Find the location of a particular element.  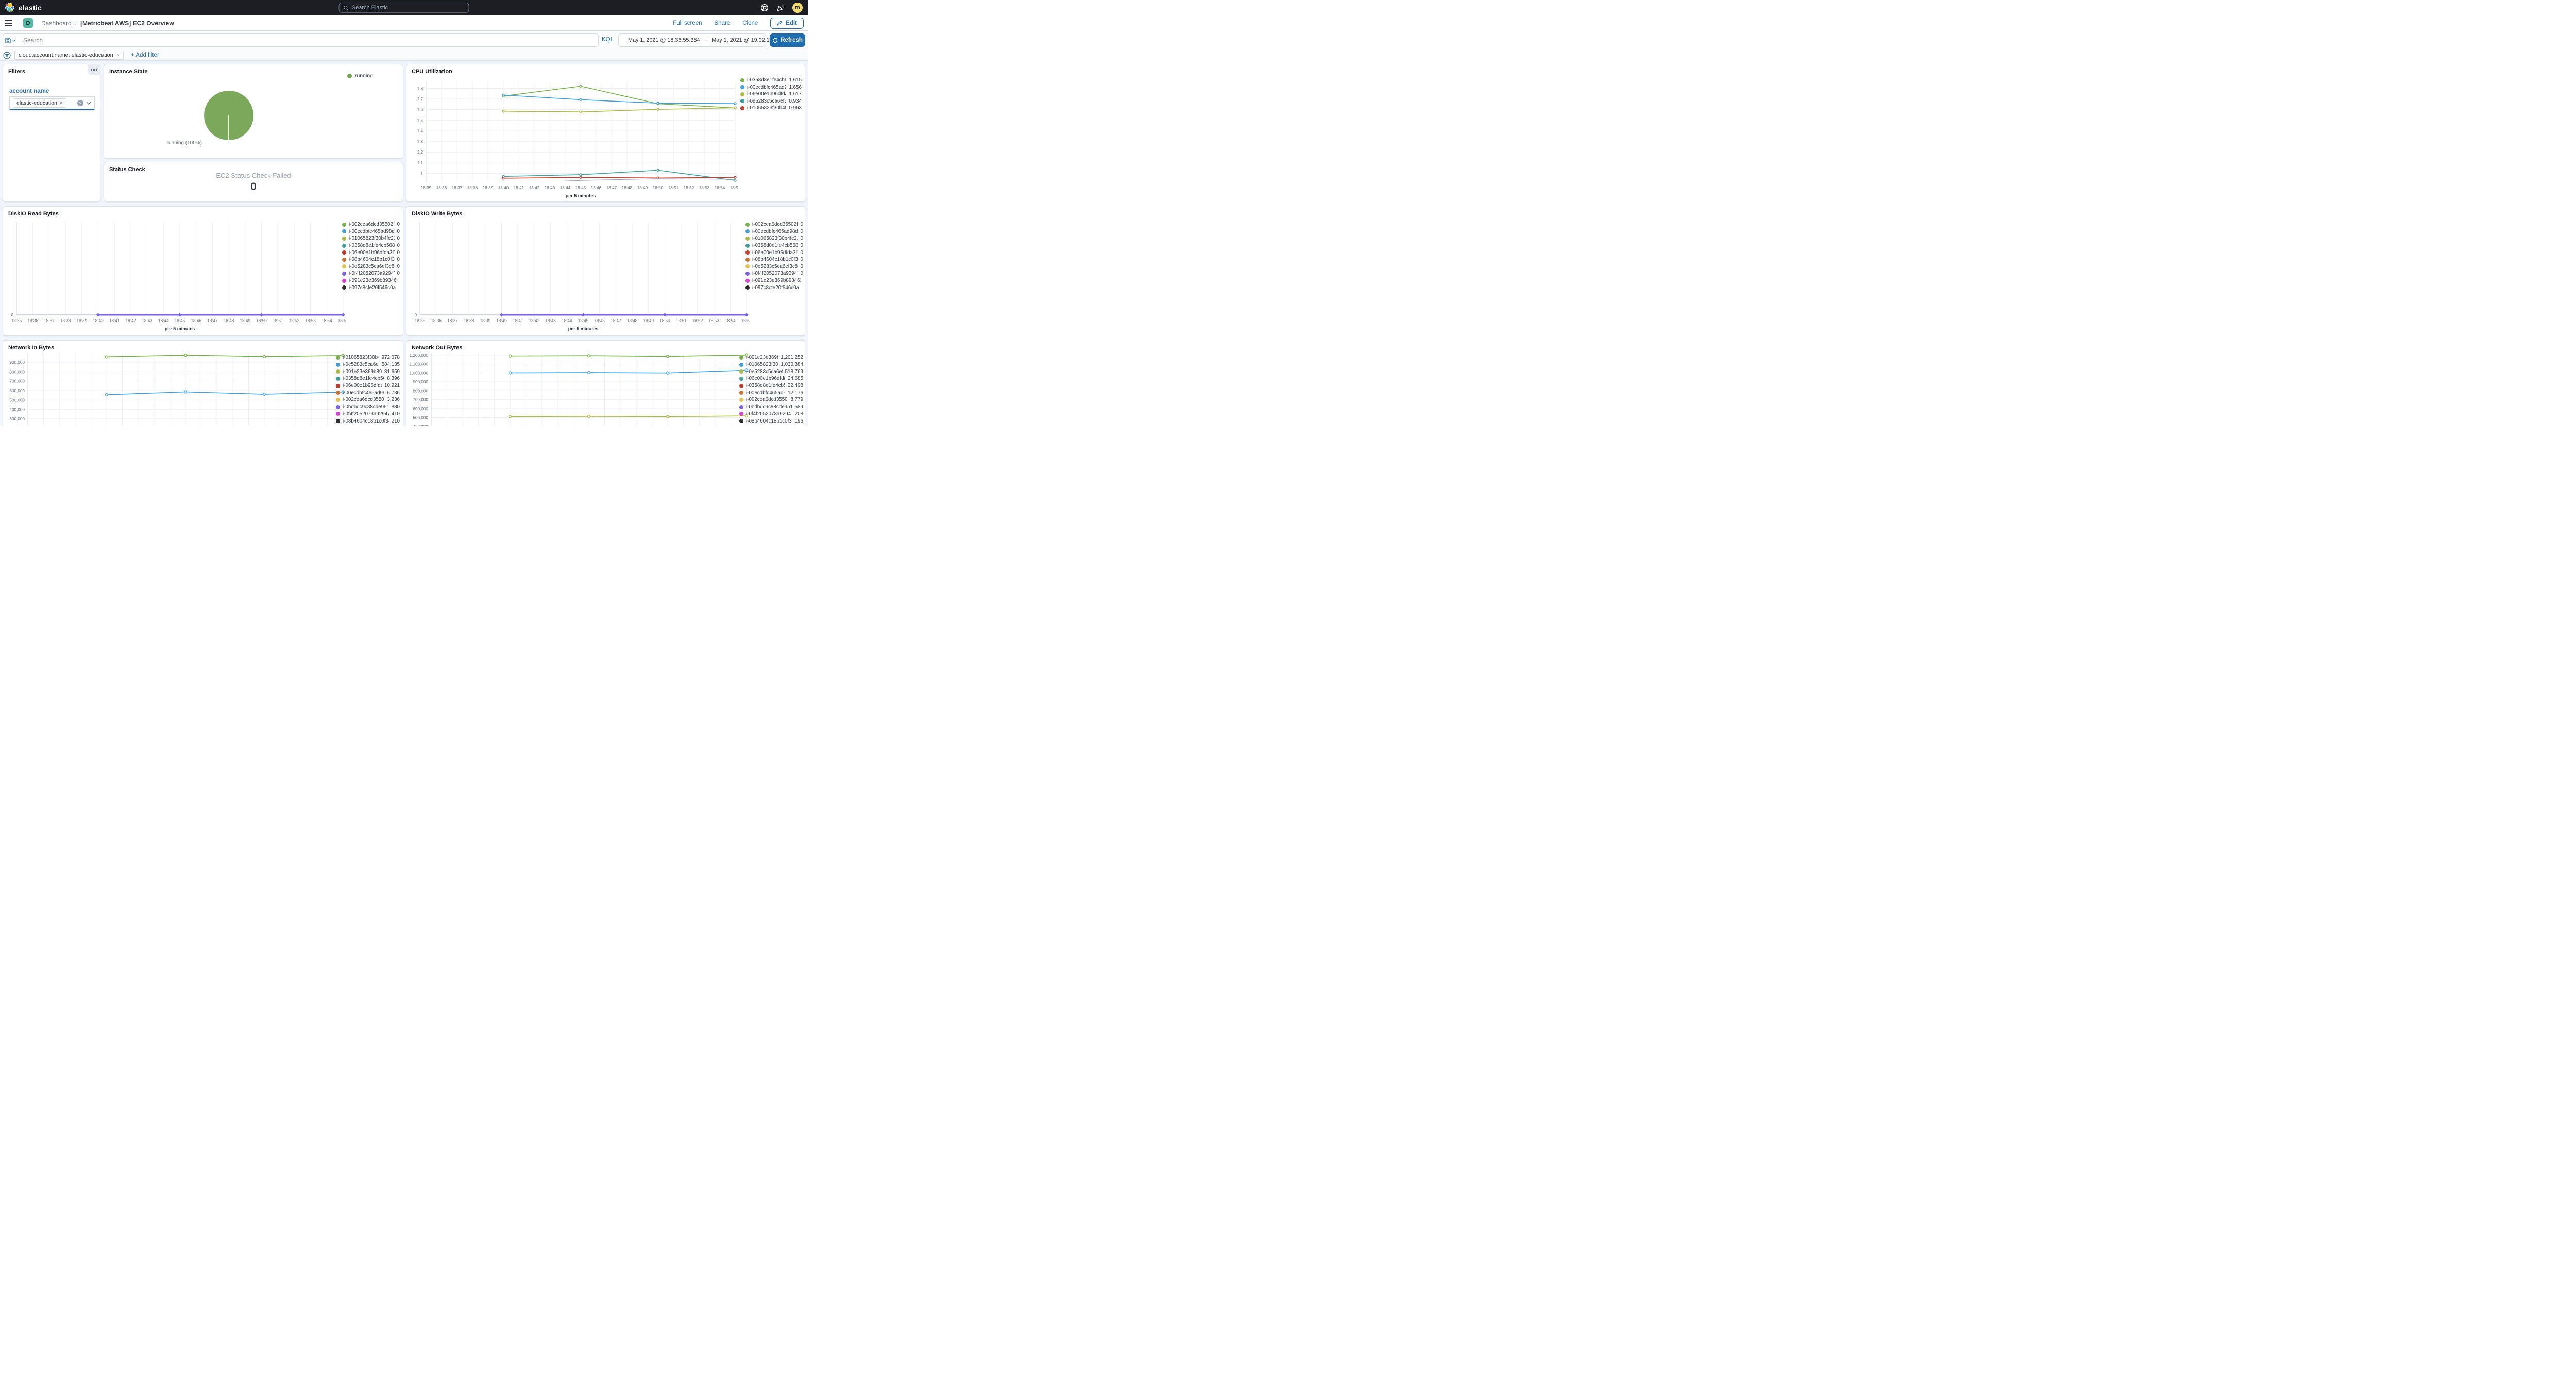

clone-link: Clone is located at coordinates (750, 23).